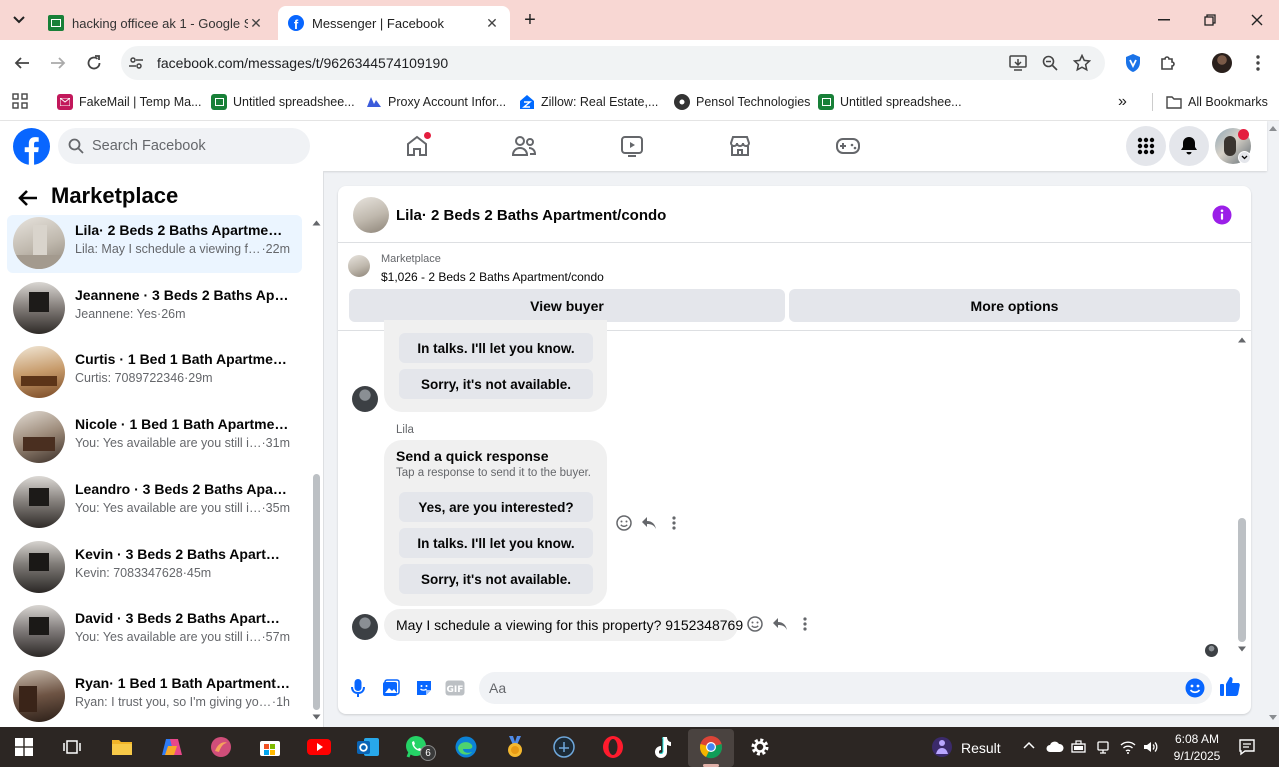  What do you see at coordinates (1014, 305) in the screenshot?
I see `more-options-button: More options` at bounding box center [1014, 305].